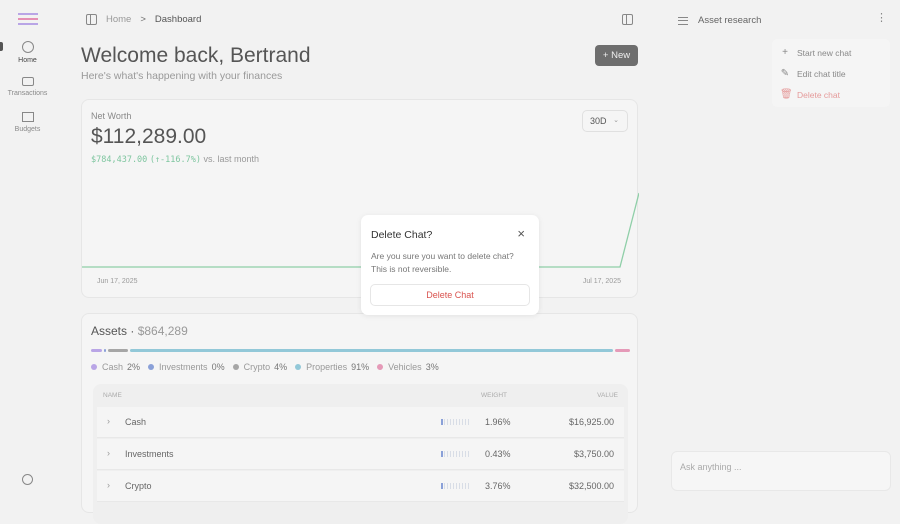 This screenshot has height=524, width=900. I want to click on net-worth-value: $112,289.00, so click(149, 136).